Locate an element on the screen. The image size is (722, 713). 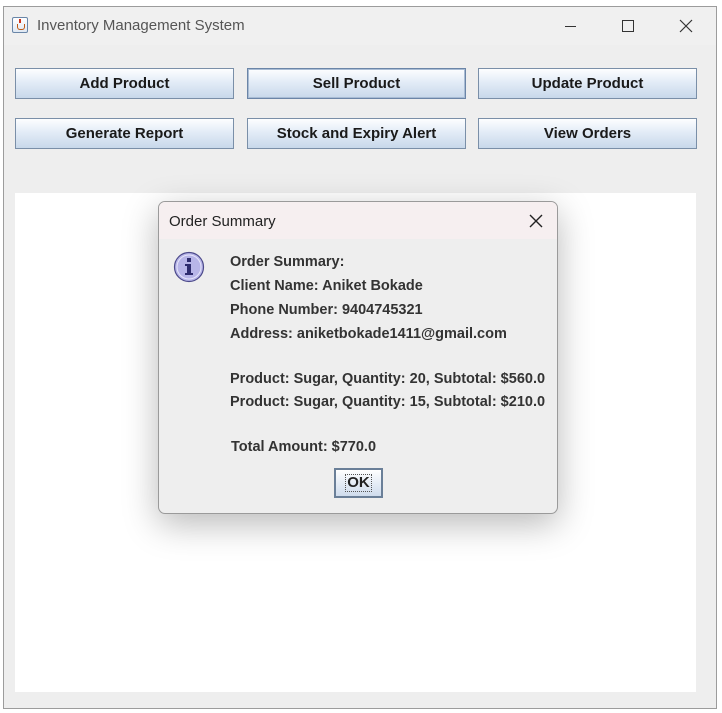
message-heading: Order Summary: is located at coordinates (287, 262).